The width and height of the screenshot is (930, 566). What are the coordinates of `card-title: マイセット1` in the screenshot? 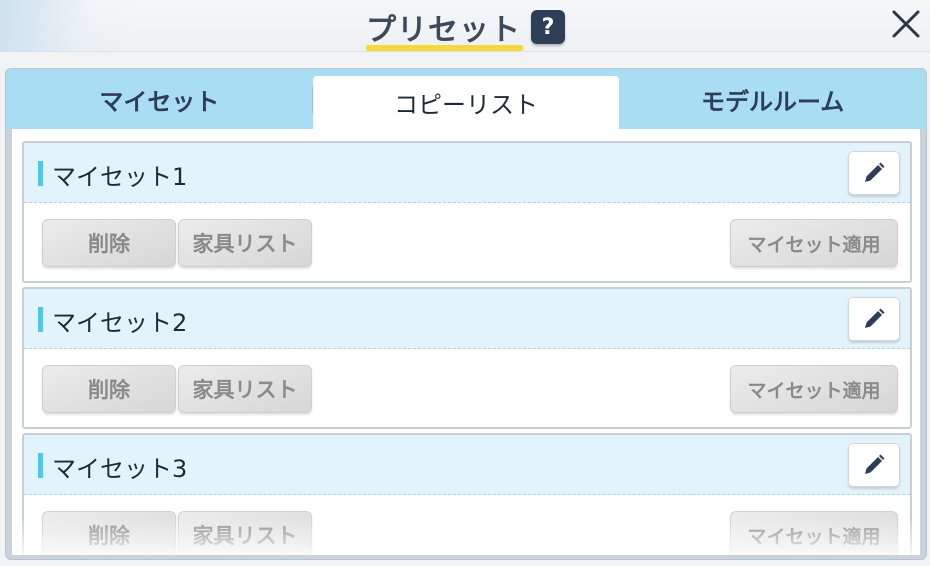 It's located at (120, 177).